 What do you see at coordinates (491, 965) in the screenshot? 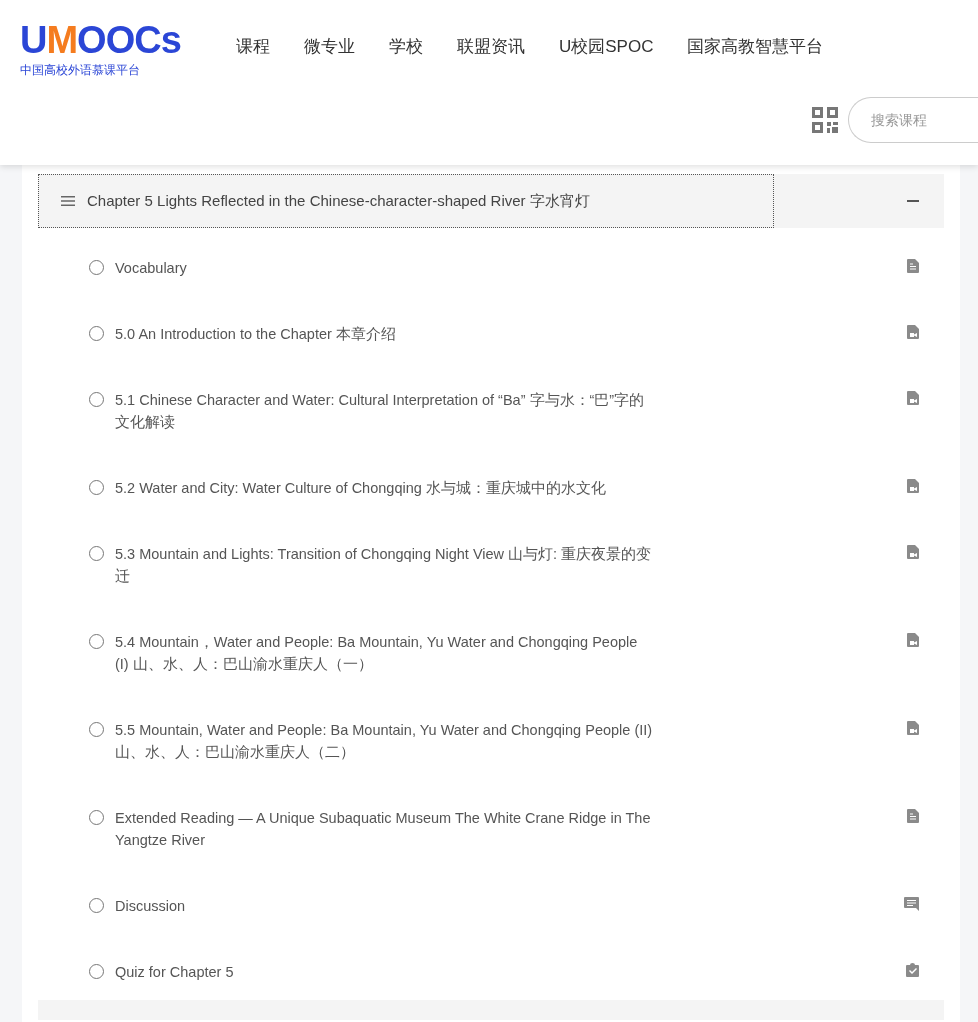
I see `lesson-item: Quiz for Chapter 5` at bounding box center [491, 965].